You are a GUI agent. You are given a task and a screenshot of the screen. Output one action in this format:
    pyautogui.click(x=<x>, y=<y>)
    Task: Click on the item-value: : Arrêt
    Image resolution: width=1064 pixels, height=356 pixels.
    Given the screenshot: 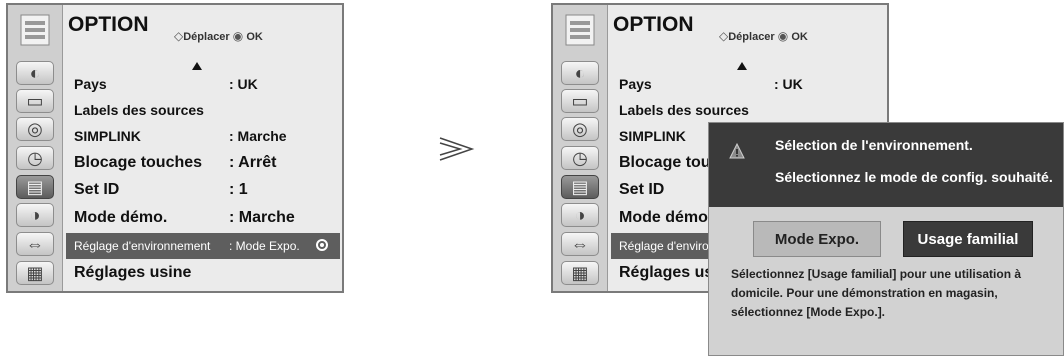 What is the action you would take?
    pyautogui.click(x=253, y=162)
    